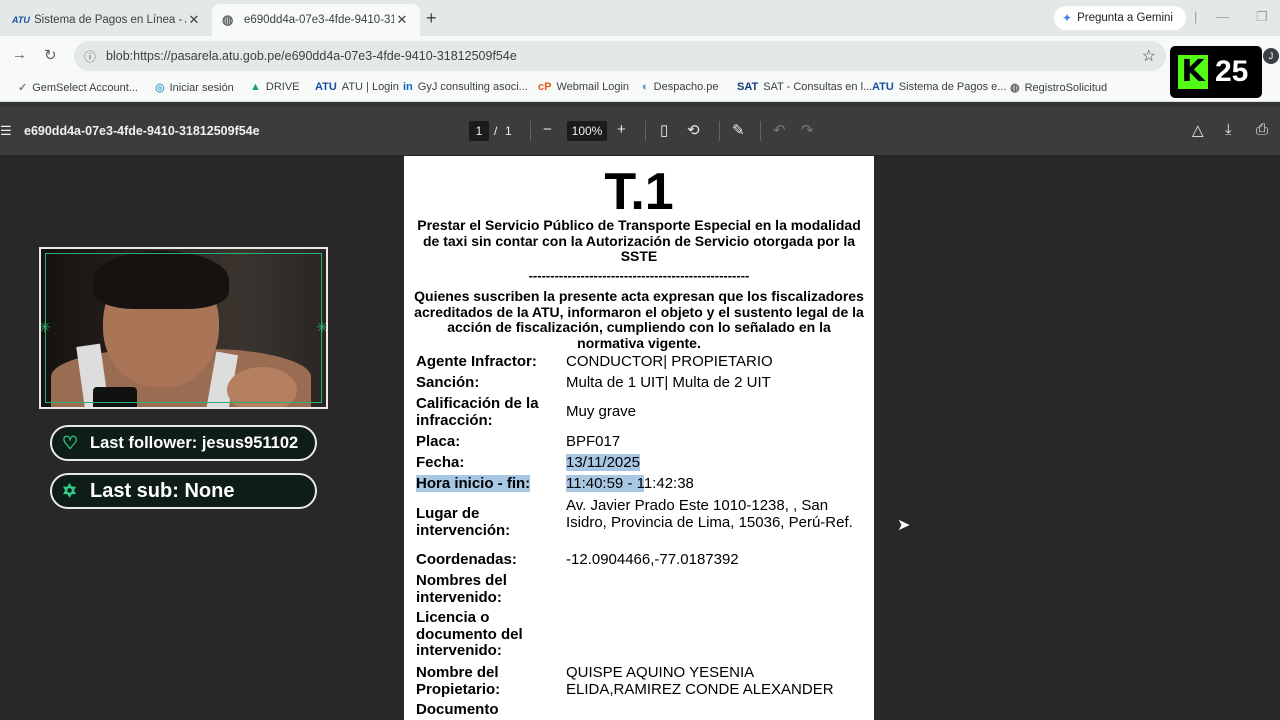 The height and width of the screenshot is (720, 1280). I want to click on bookmark-iniciar-sesion: ◎ Iniciar sesión, so click(194, 88).